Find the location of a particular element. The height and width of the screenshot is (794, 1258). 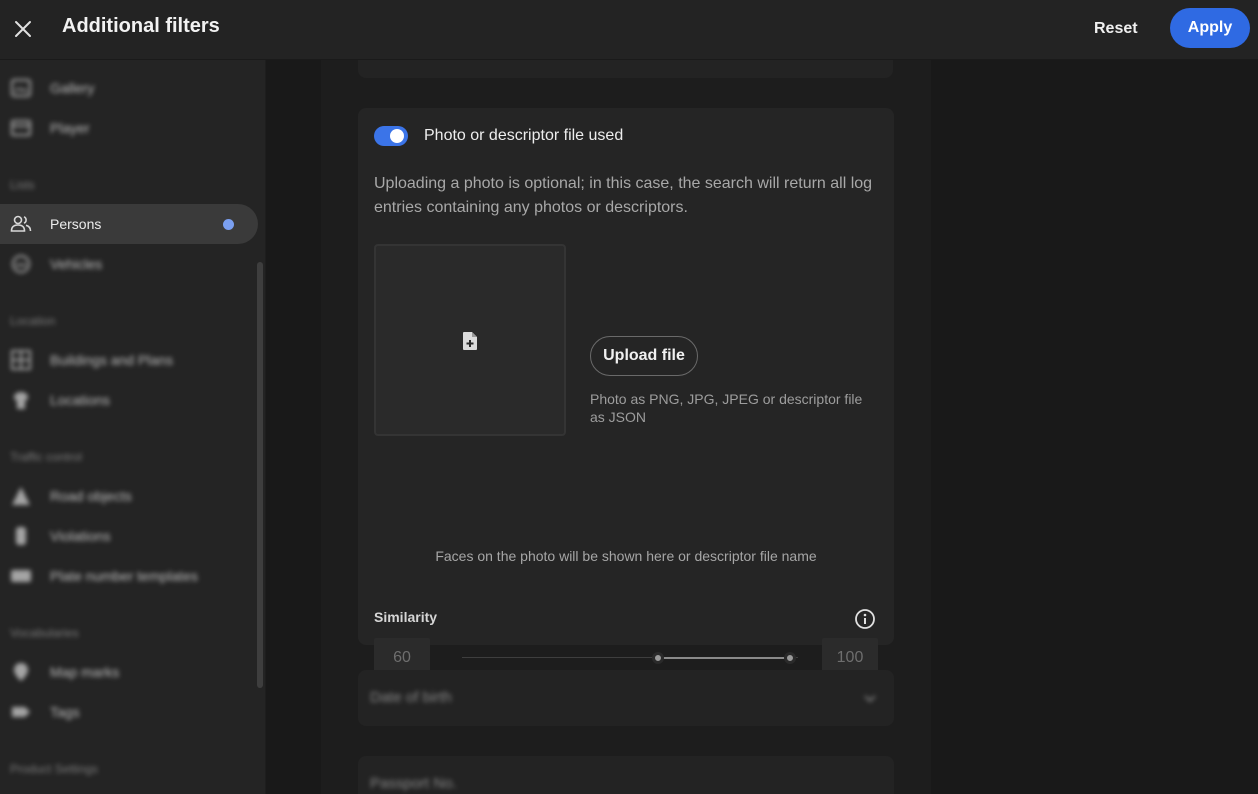

photo-filter-toggle is located at coordinates (391, 136).